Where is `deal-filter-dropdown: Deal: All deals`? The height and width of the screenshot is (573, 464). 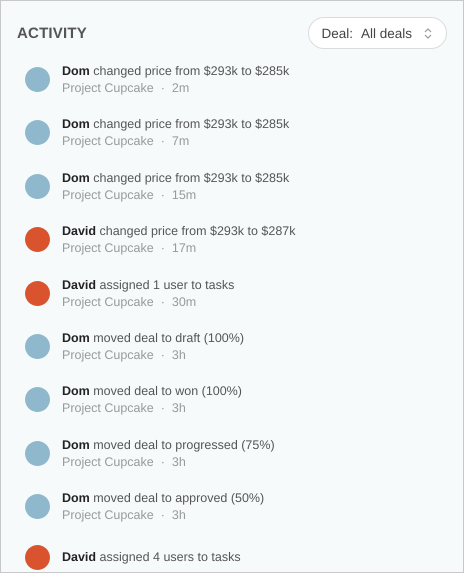
deal-filter-dropdown: Deal: All deals is located at coordinates (377, 33).